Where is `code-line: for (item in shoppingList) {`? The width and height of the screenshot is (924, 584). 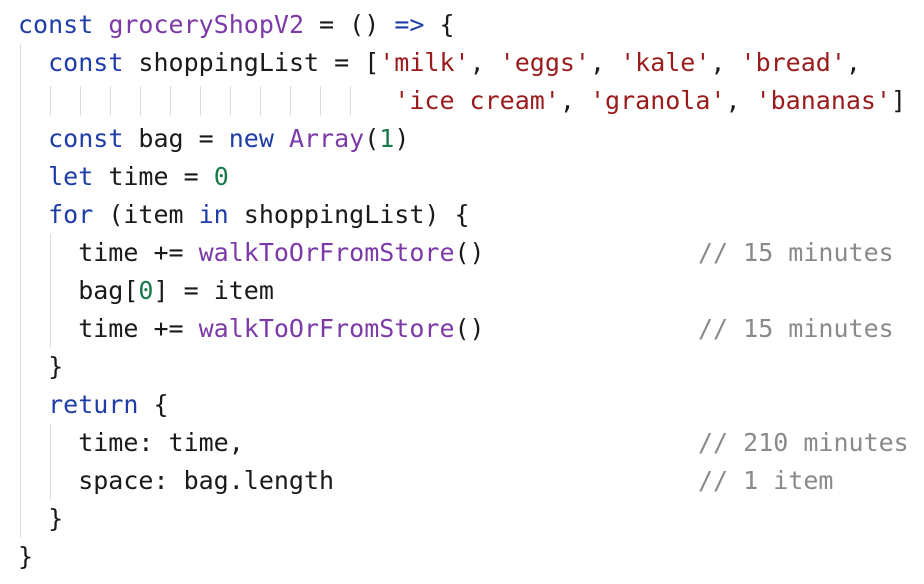 code-line: for (item in shoppingList) { is located at coordinates (244, 215).